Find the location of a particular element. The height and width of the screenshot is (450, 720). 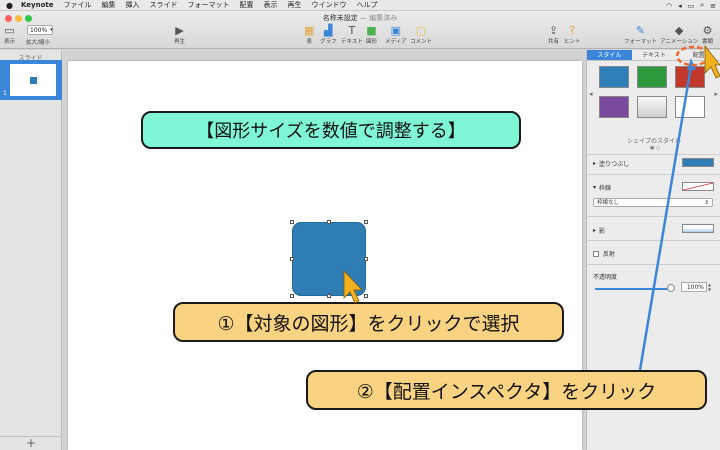

list-icon: ≡ is located at coordinates (713, 6).